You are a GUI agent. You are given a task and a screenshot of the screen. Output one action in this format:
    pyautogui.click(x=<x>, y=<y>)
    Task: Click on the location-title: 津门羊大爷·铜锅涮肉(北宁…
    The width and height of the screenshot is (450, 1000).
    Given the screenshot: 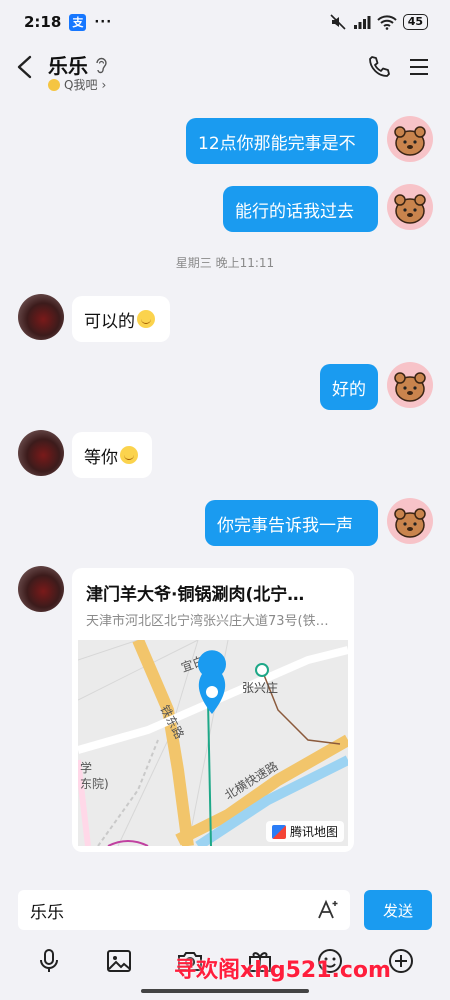 What is the action you would take?
    pyautogui.click(x=195, y=595)
    